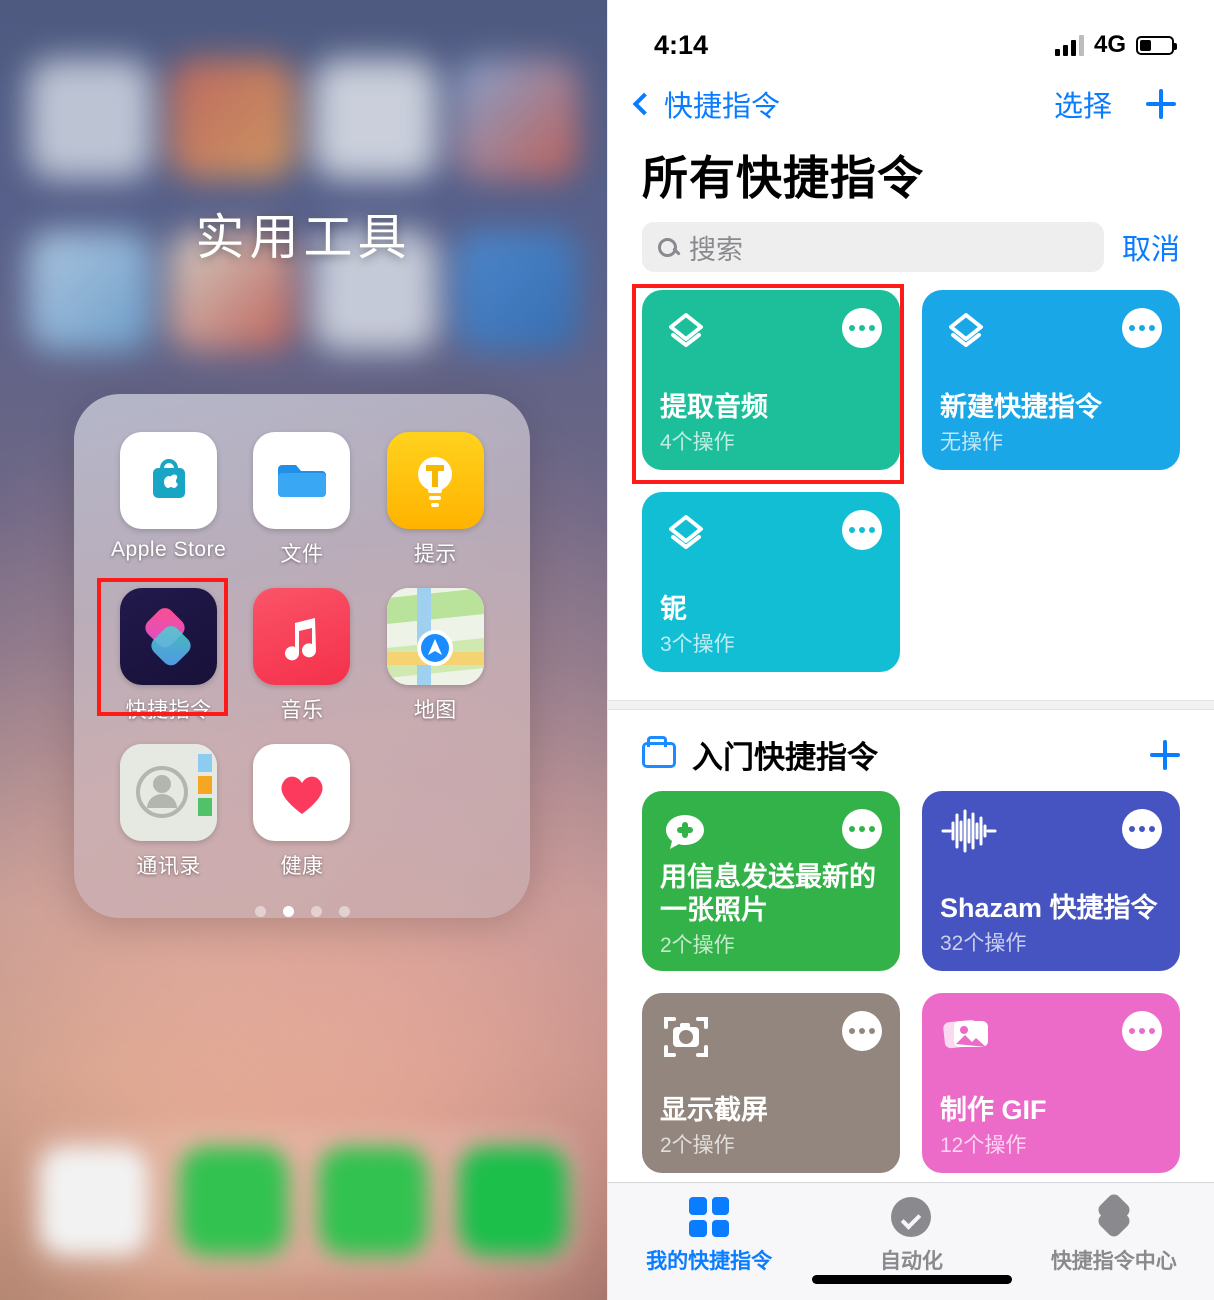  I want to click on app-label: 提示, so click(435, 554).